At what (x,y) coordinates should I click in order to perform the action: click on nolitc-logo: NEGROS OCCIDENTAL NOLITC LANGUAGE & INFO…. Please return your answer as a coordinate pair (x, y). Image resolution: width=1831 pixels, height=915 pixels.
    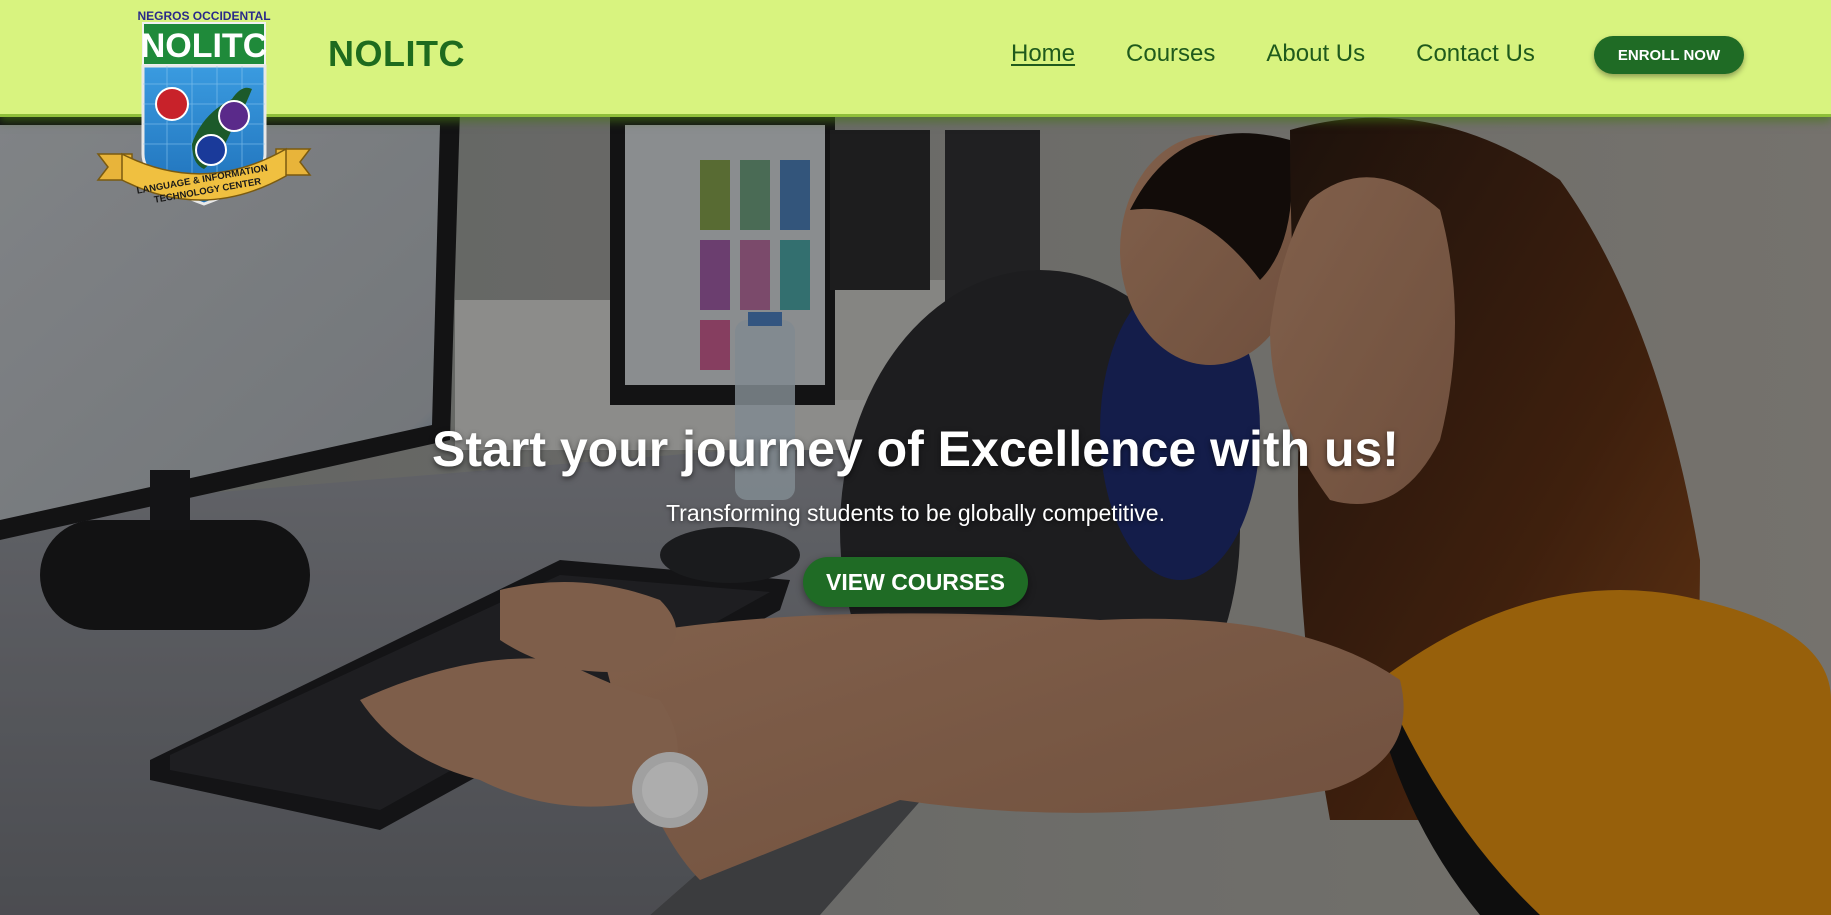
    Looking at the image, I should click on (204, 110).